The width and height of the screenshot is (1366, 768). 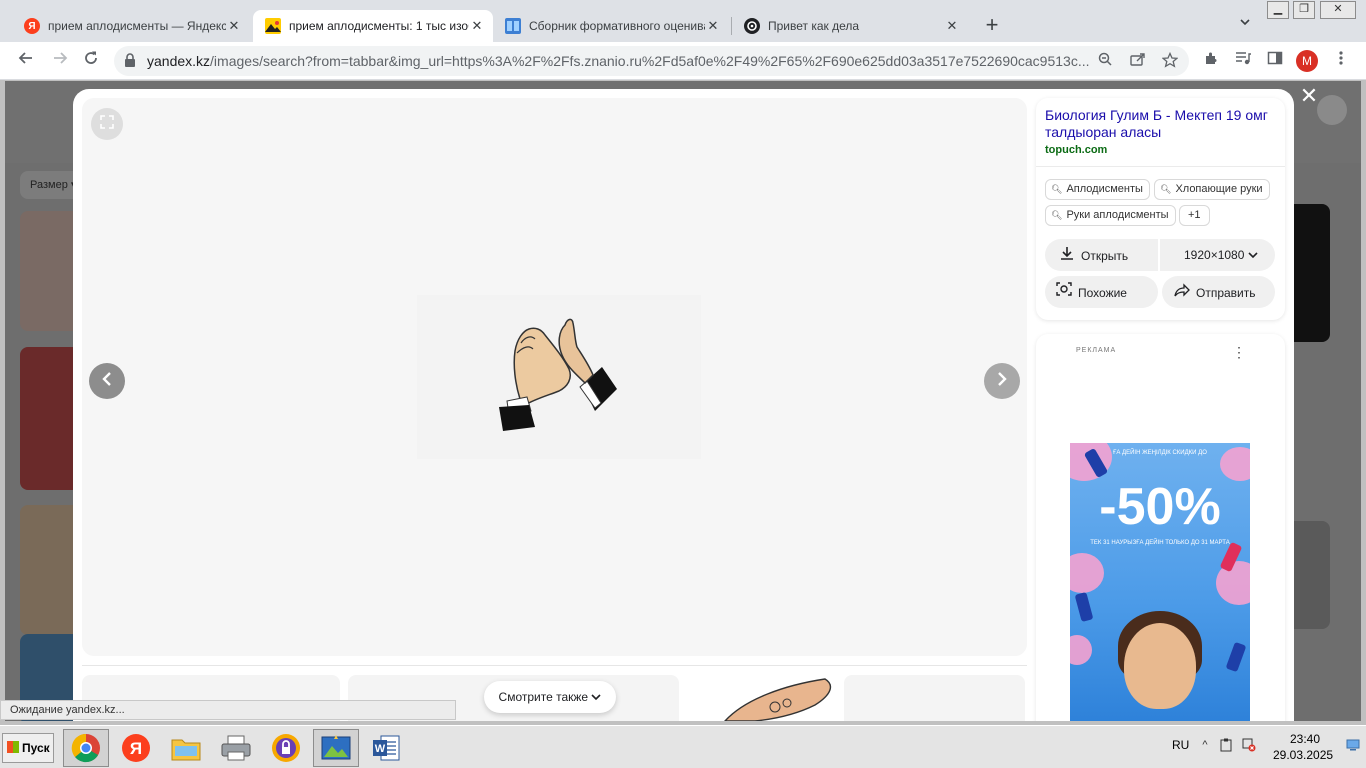 What do you see at coordinates (683, 746) in the screenshot?
I see `taskbar: Пуск Я W RU ^ 23:40 29.03.2025` at bounding box center [683, 746].